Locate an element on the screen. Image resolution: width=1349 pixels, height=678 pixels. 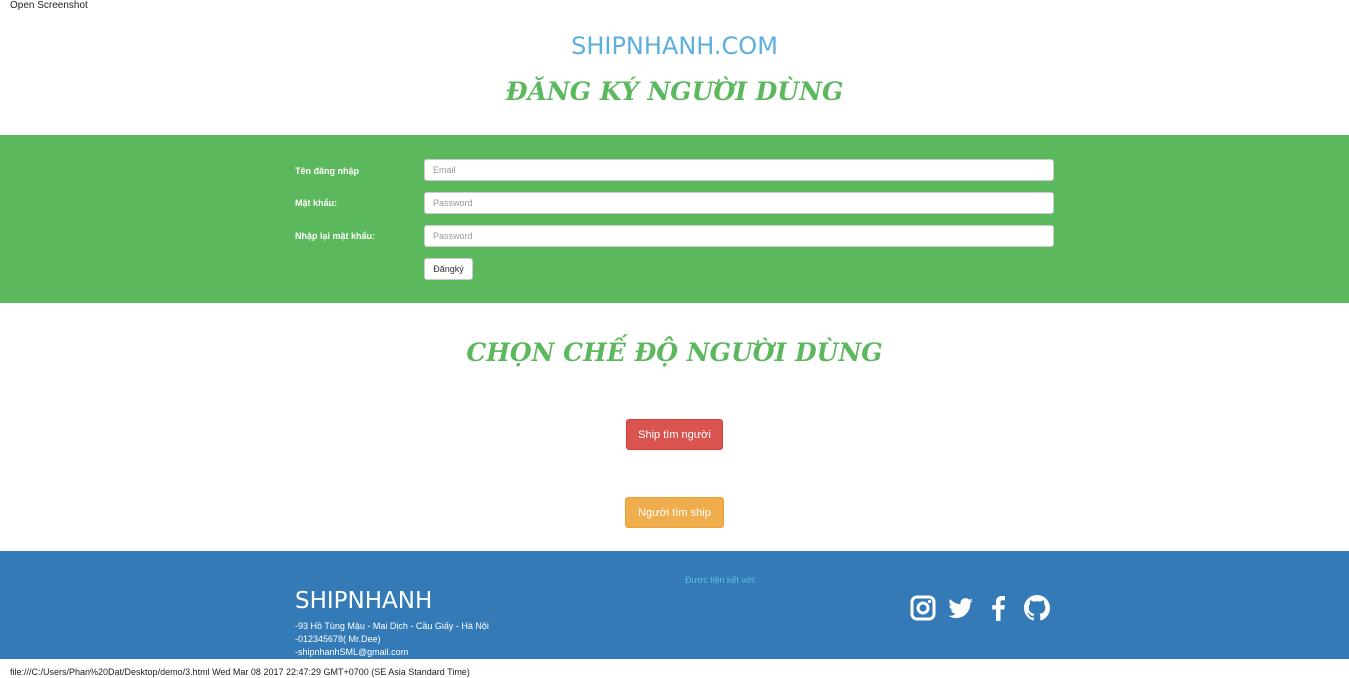
footer-email: -shipnhanhSML@gmail.com is located at coordinates (352, 652).